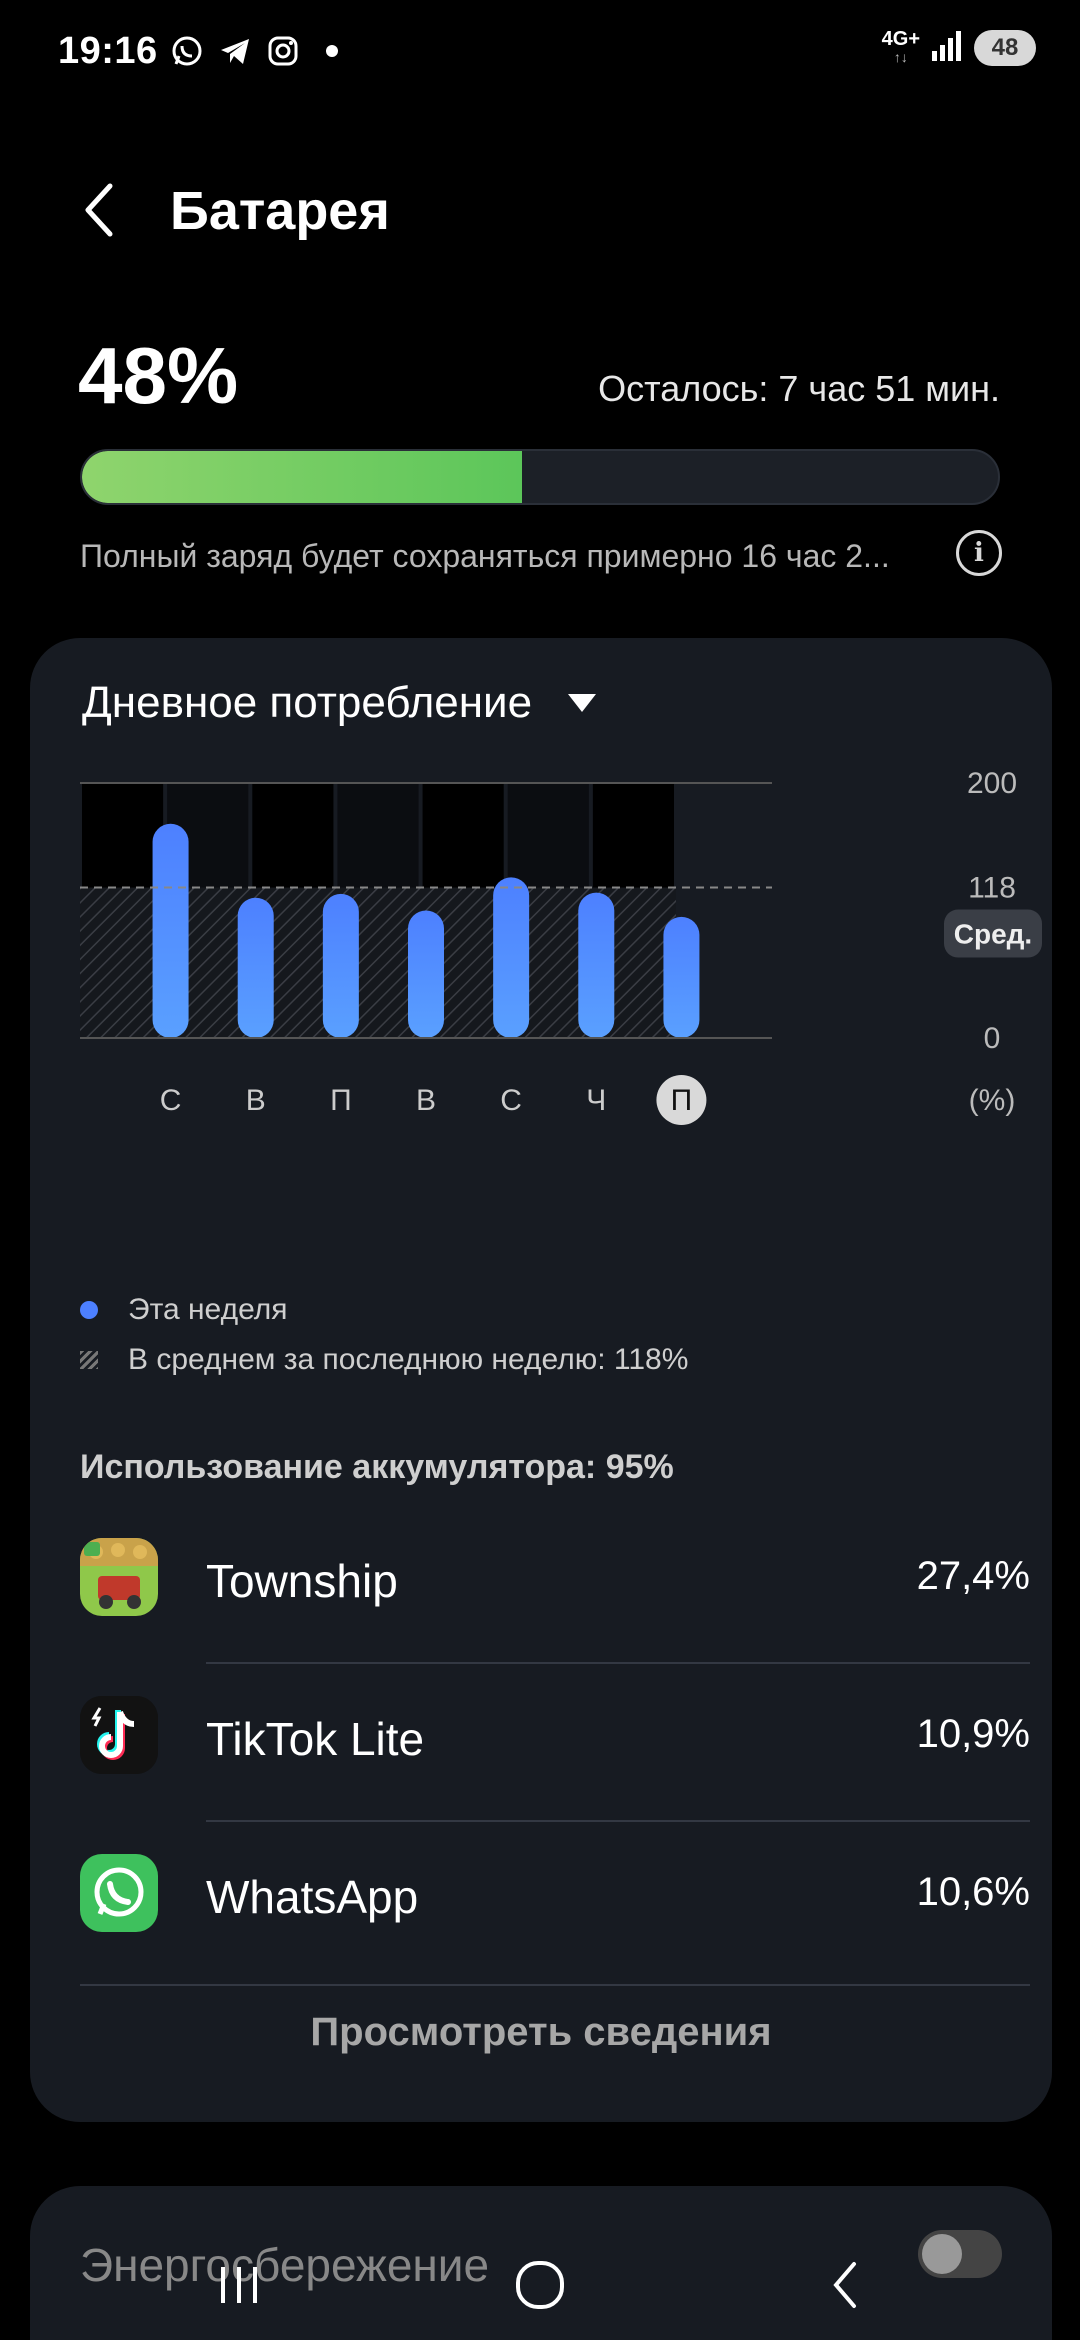 The image size is (1080, 2340). What do you see at coordinates (555, 1585) in the screenshot?
I see `app-row-township: Township 27,4%` at bounding box center [555, 1585].